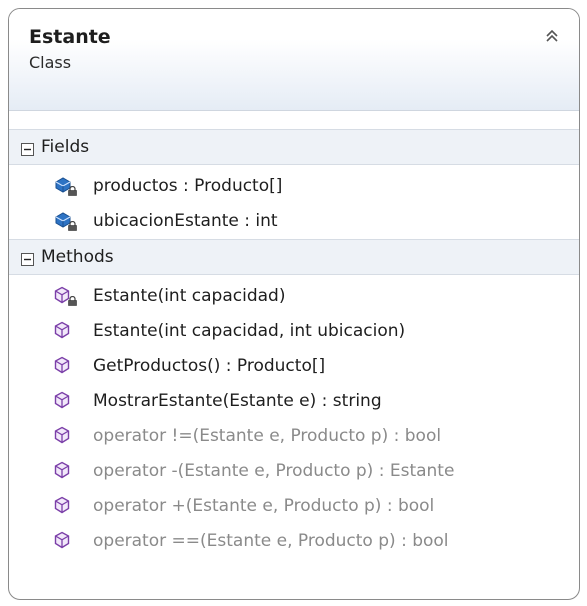 This screenshot has height=606, width=587. I want to click on fields-section-title: Fields, so click(65, 147).